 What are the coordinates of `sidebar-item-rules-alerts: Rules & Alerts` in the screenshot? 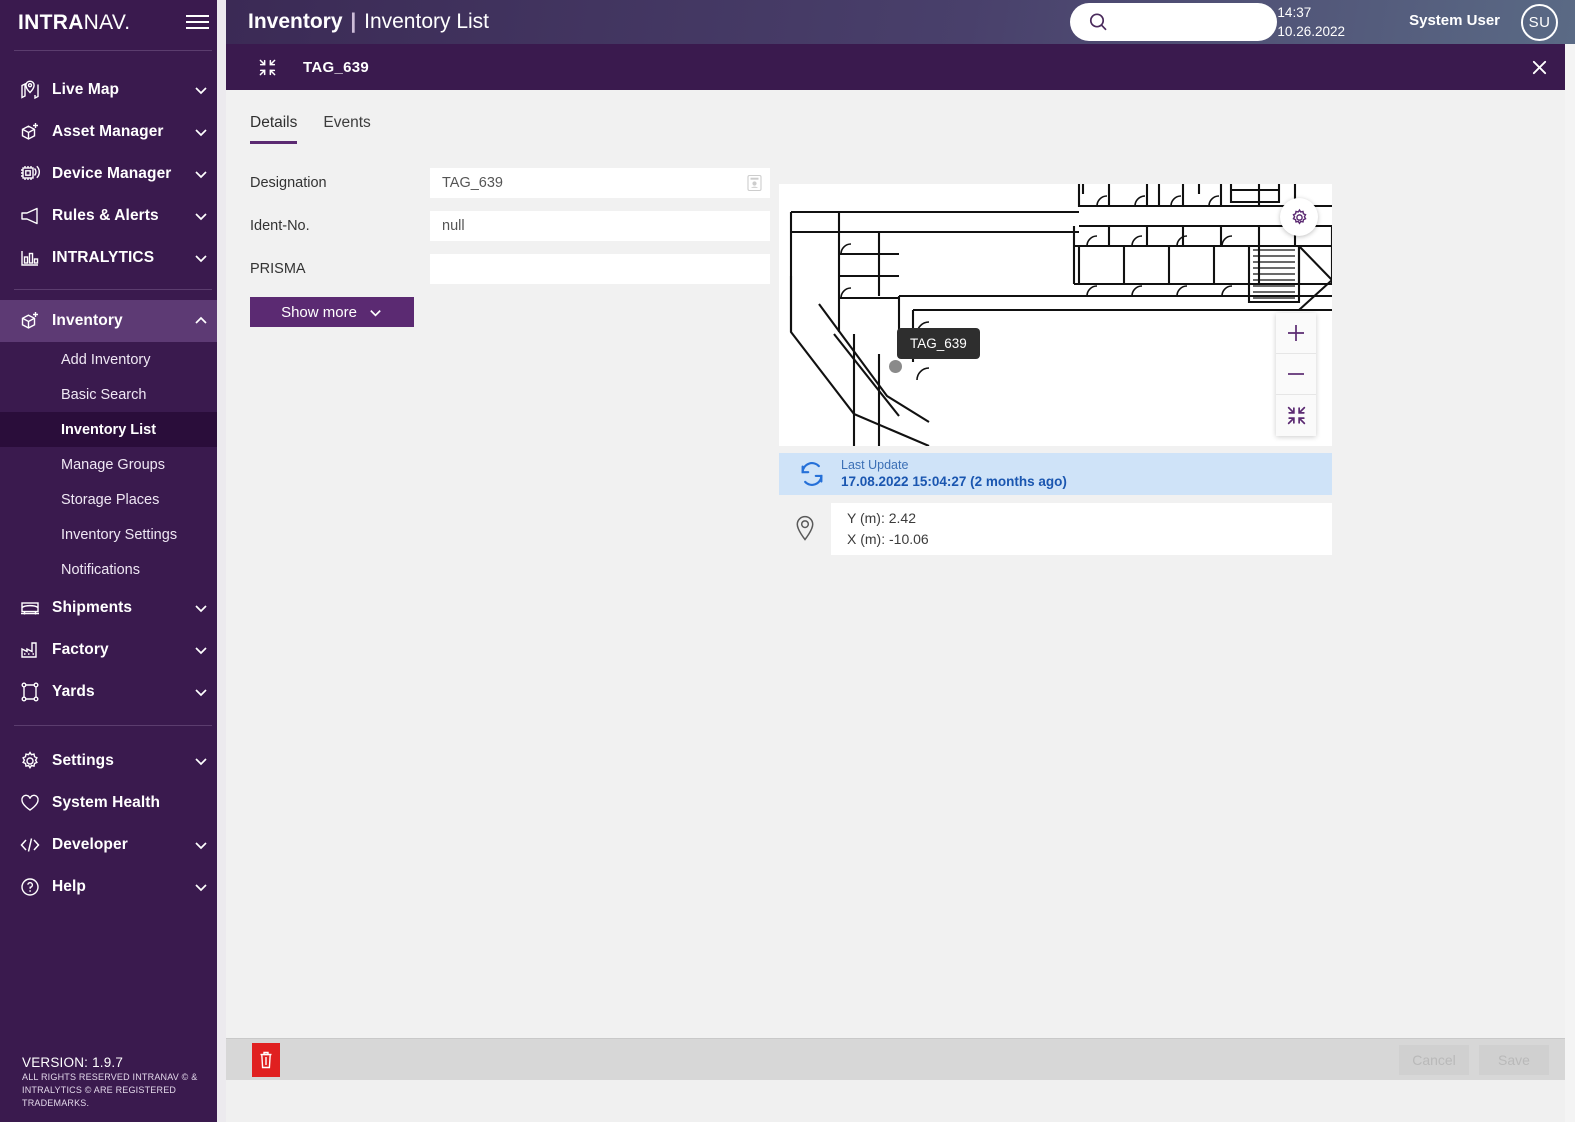 It's located at (113, 216).